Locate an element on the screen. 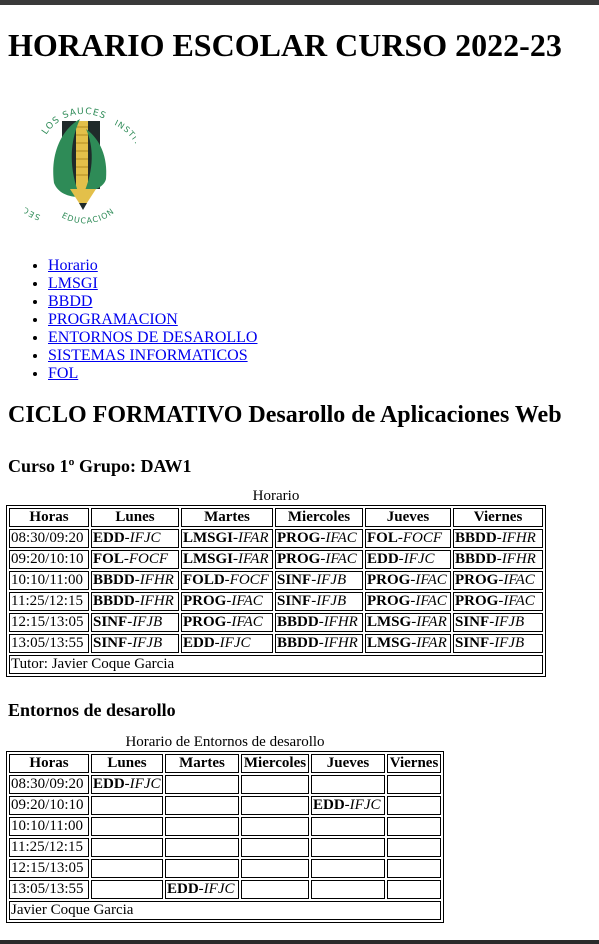 This screenshot has height=944, width=599. teacher-code: FOCF is located at coordinates (422, 538).